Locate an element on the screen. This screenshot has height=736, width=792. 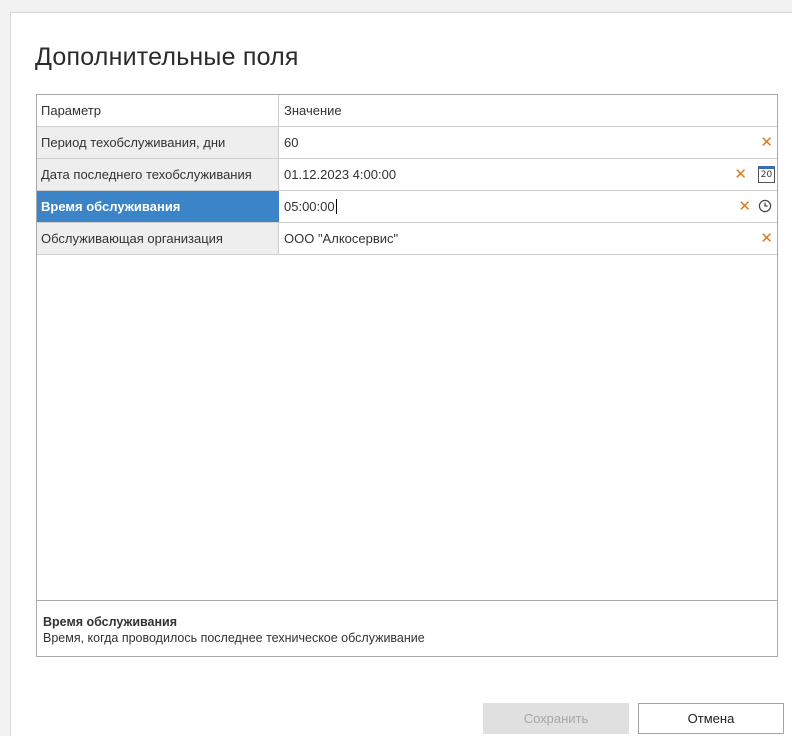
value-field: 60 ✕ is located at coordinates (528, 142).